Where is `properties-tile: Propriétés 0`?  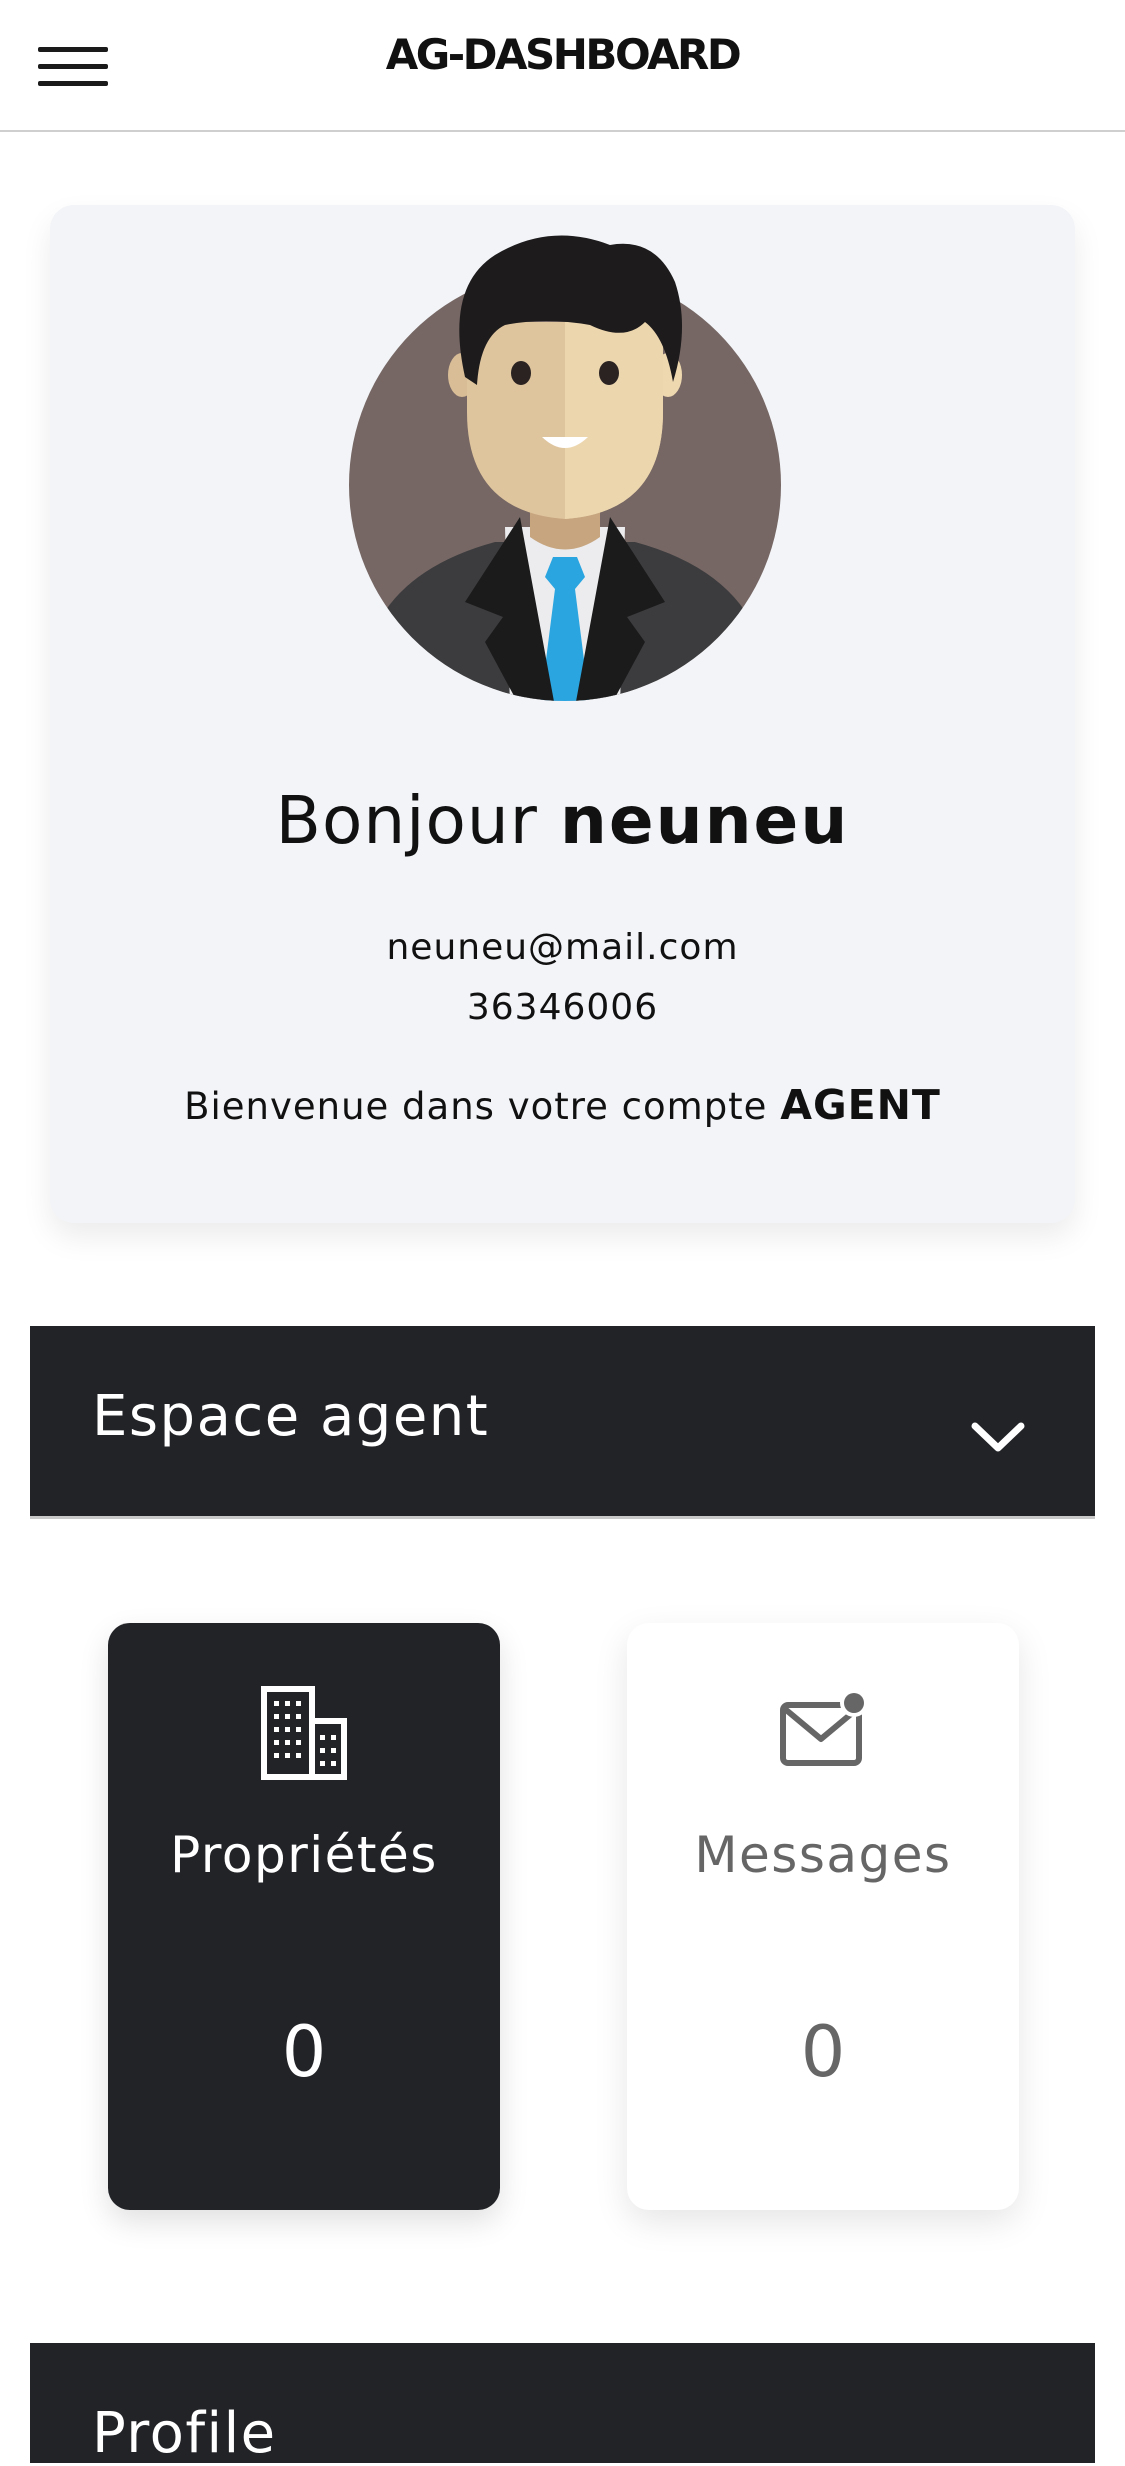 properties-tile: Propriétés 0 is located at coordinates (304, 1916).